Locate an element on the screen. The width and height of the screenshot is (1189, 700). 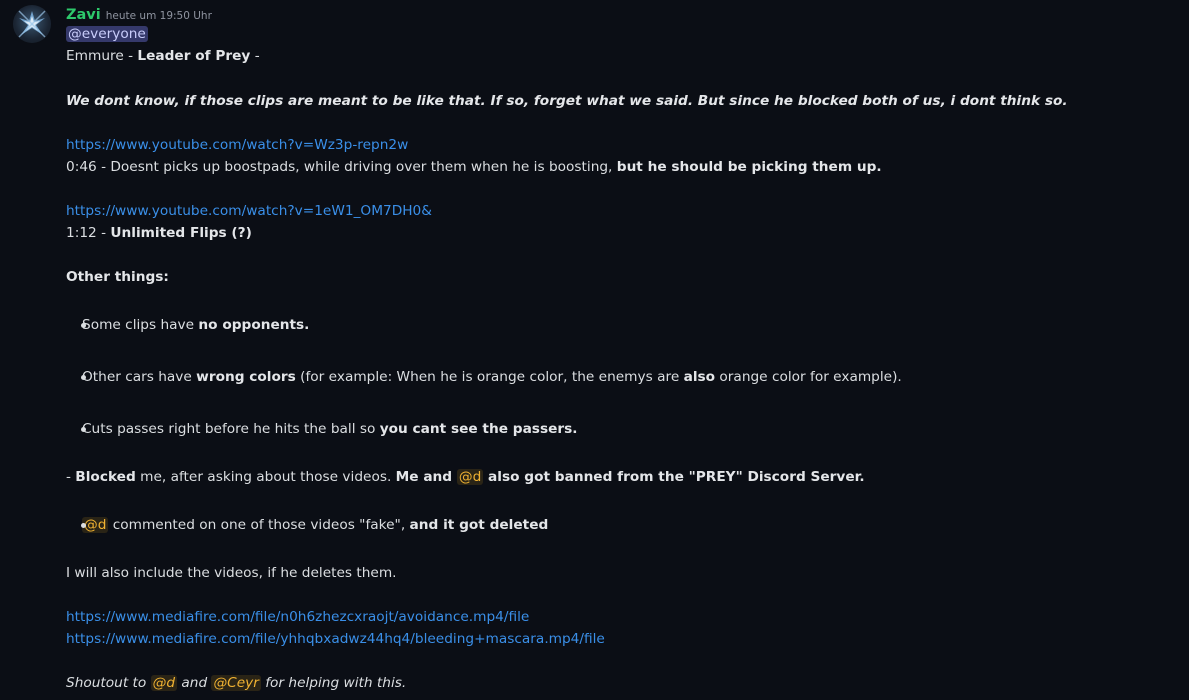
bullet2-bold: wrong colors is located at coordinates (246, 377).